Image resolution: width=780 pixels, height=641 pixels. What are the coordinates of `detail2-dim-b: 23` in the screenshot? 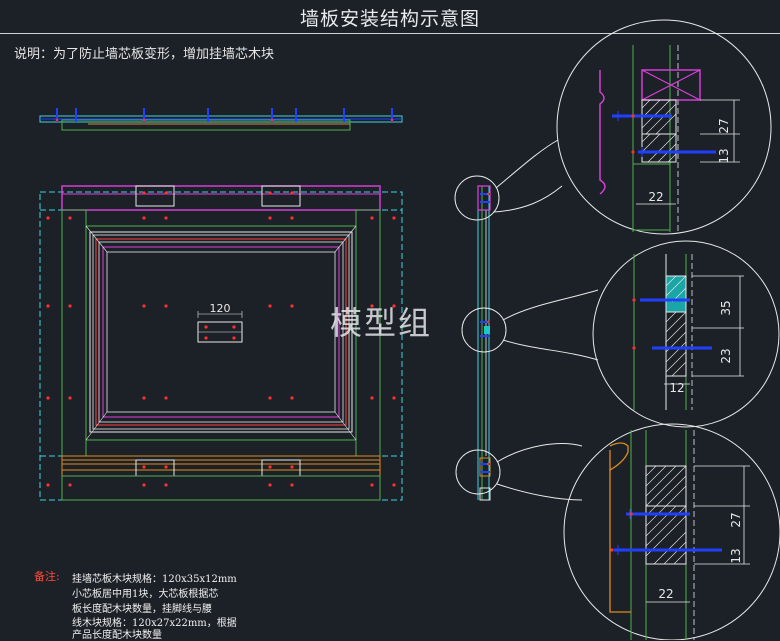 It's located at (726, 355).